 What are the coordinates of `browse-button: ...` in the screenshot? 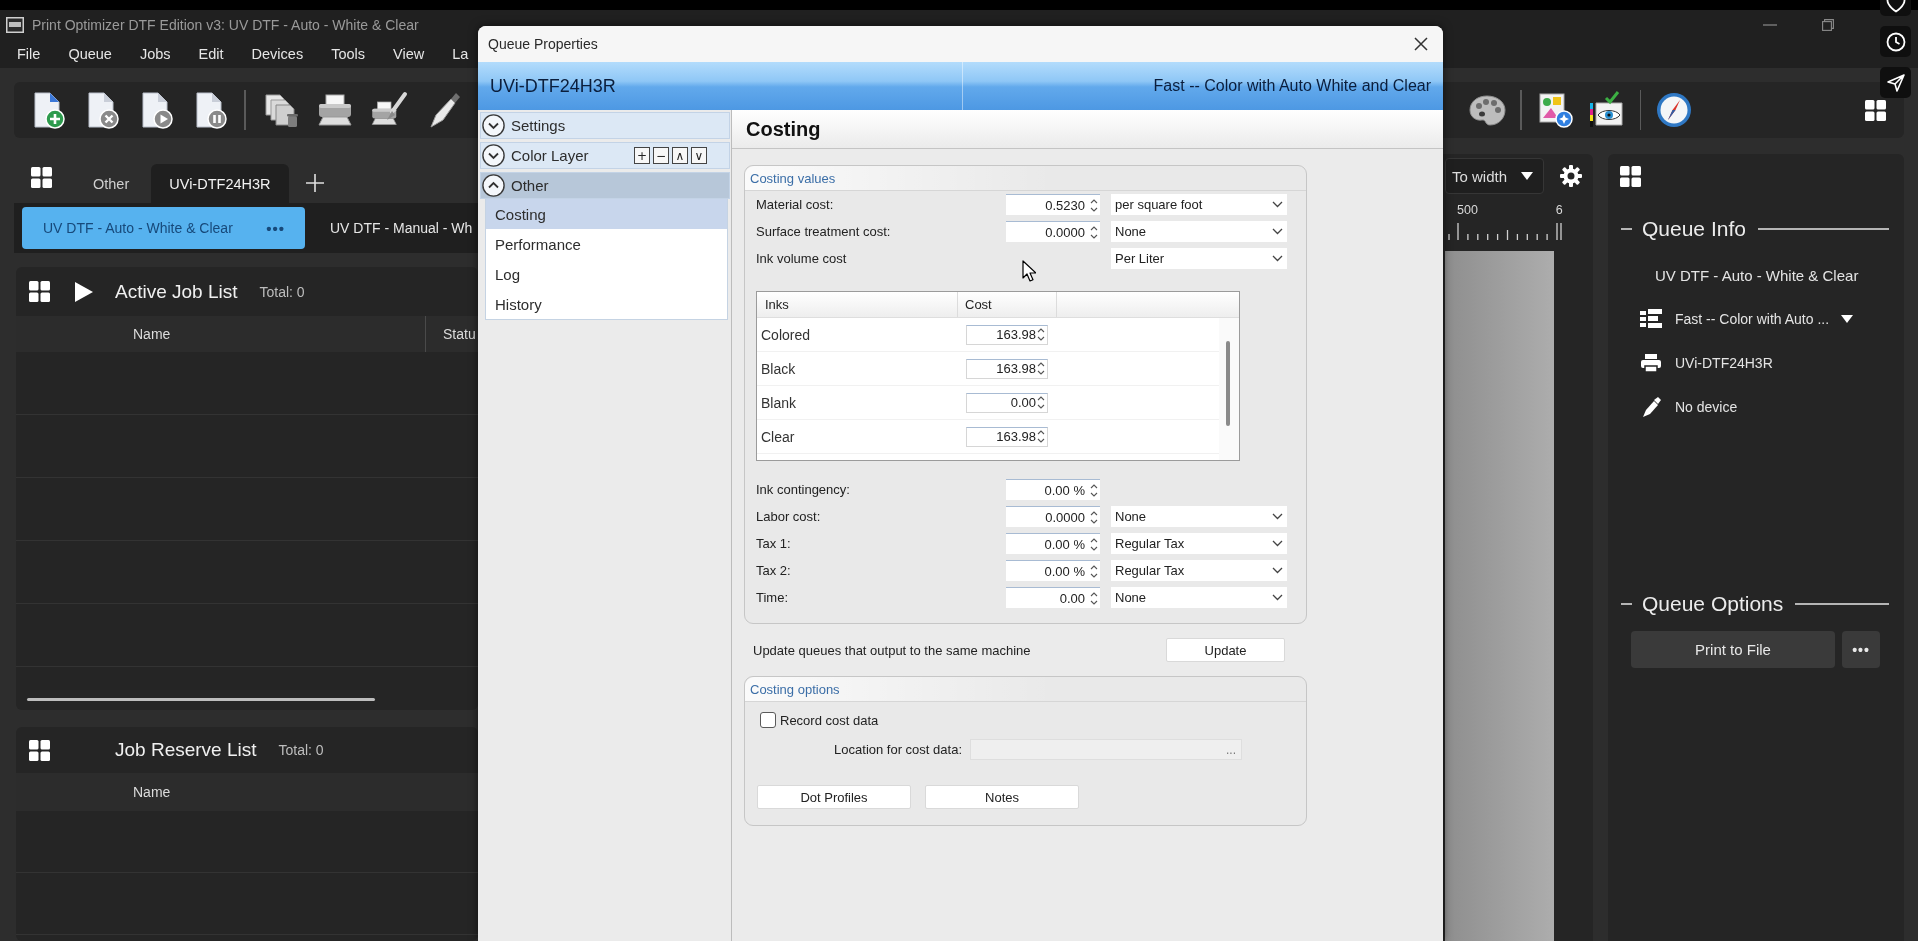 It's located at (1231, 749).